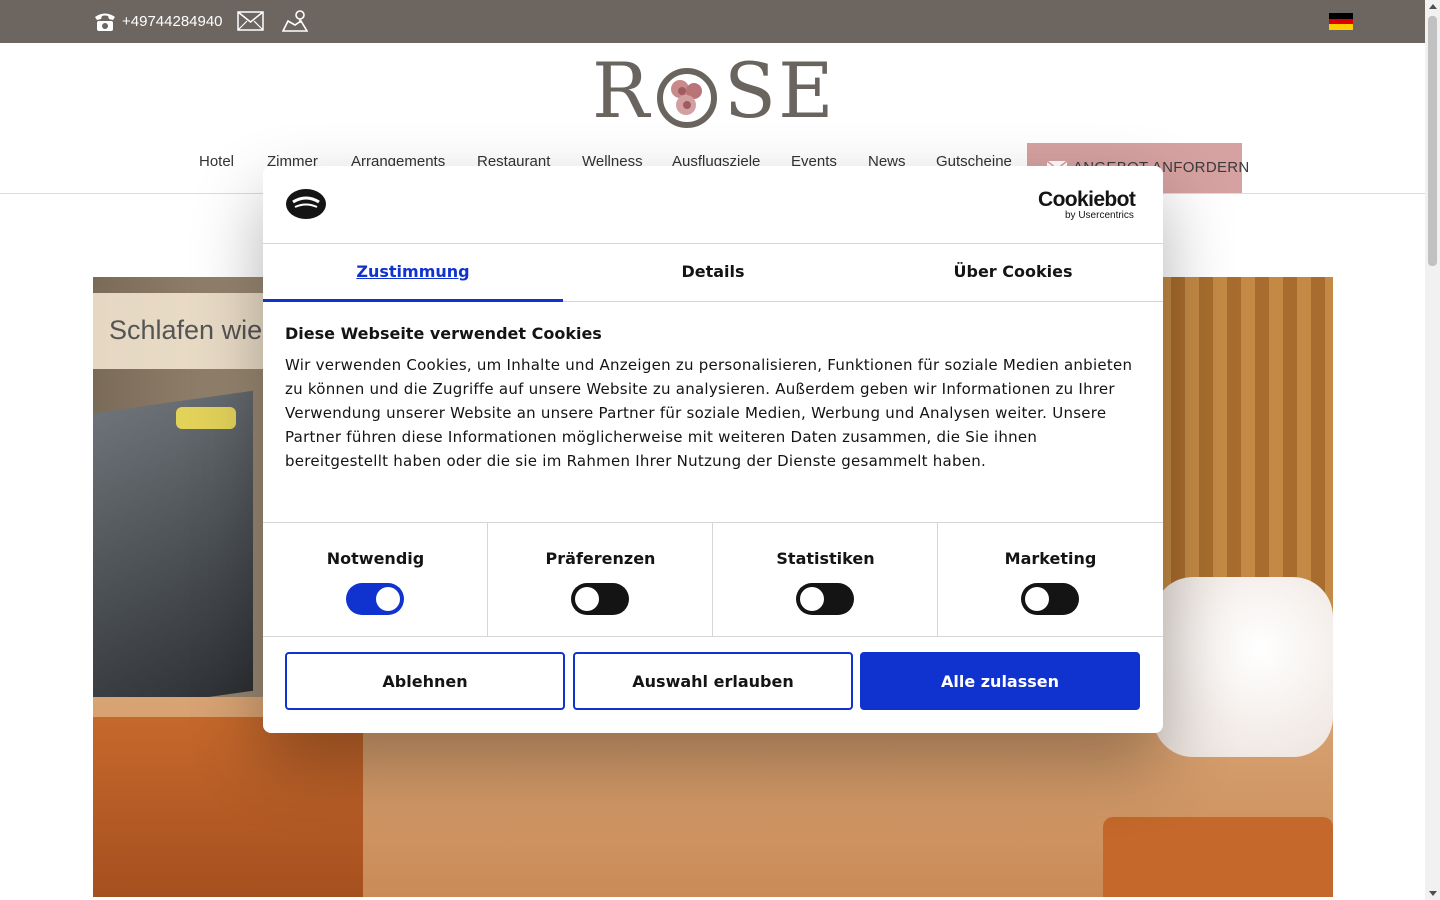 The image size is (1440, 900). Describe the element at coordinates (105, 21) in the screenshot. I see `phone-icon` at that location.